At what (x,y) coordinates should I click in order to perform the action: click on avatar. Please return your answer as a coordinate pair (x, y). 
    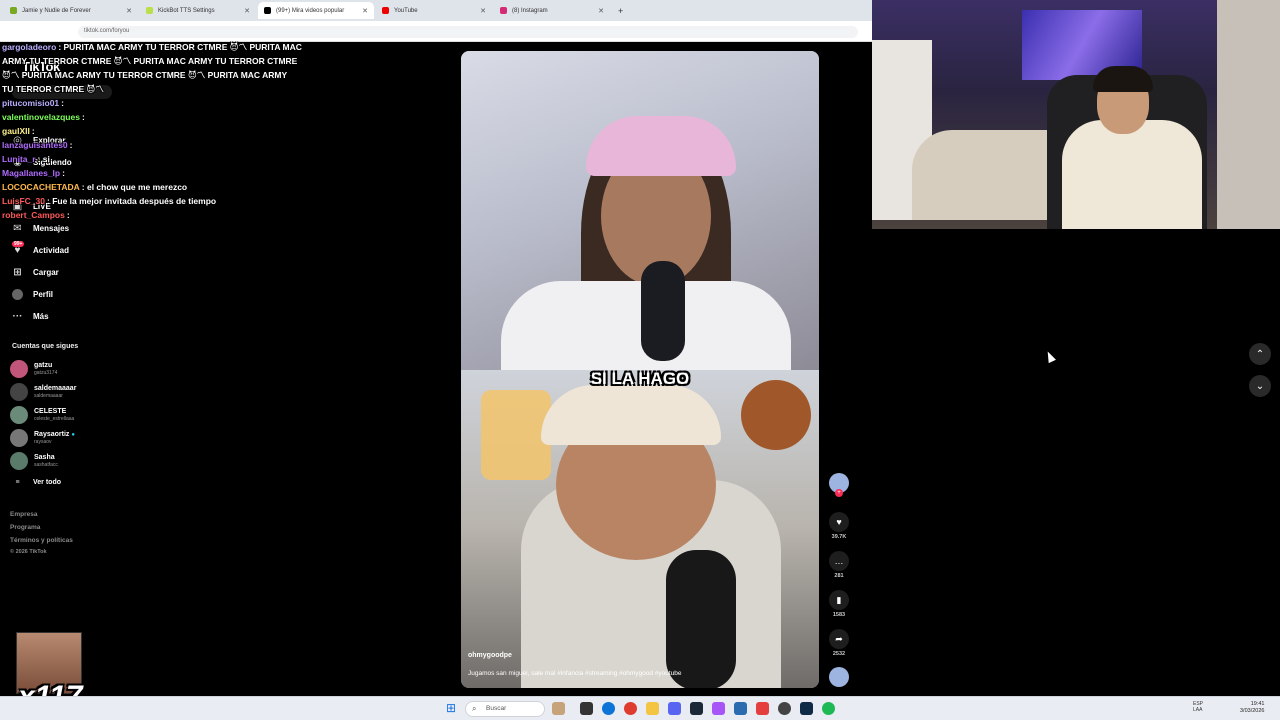
    Looking at the image, I should click on (19, 369).